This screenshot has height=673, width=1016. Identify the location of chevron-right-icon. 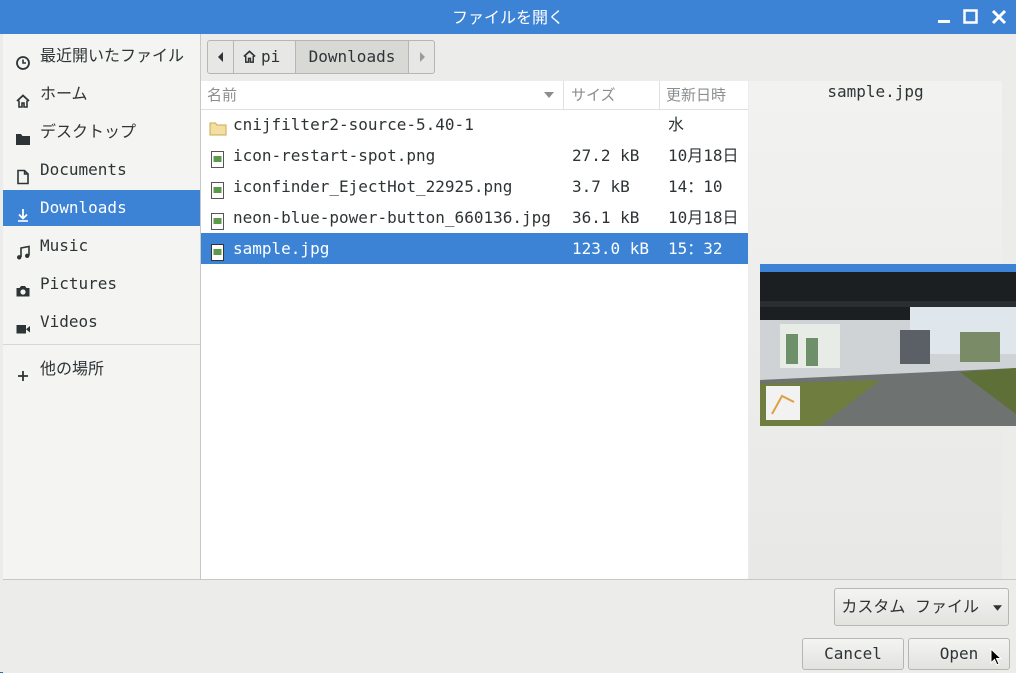
(422, 57).